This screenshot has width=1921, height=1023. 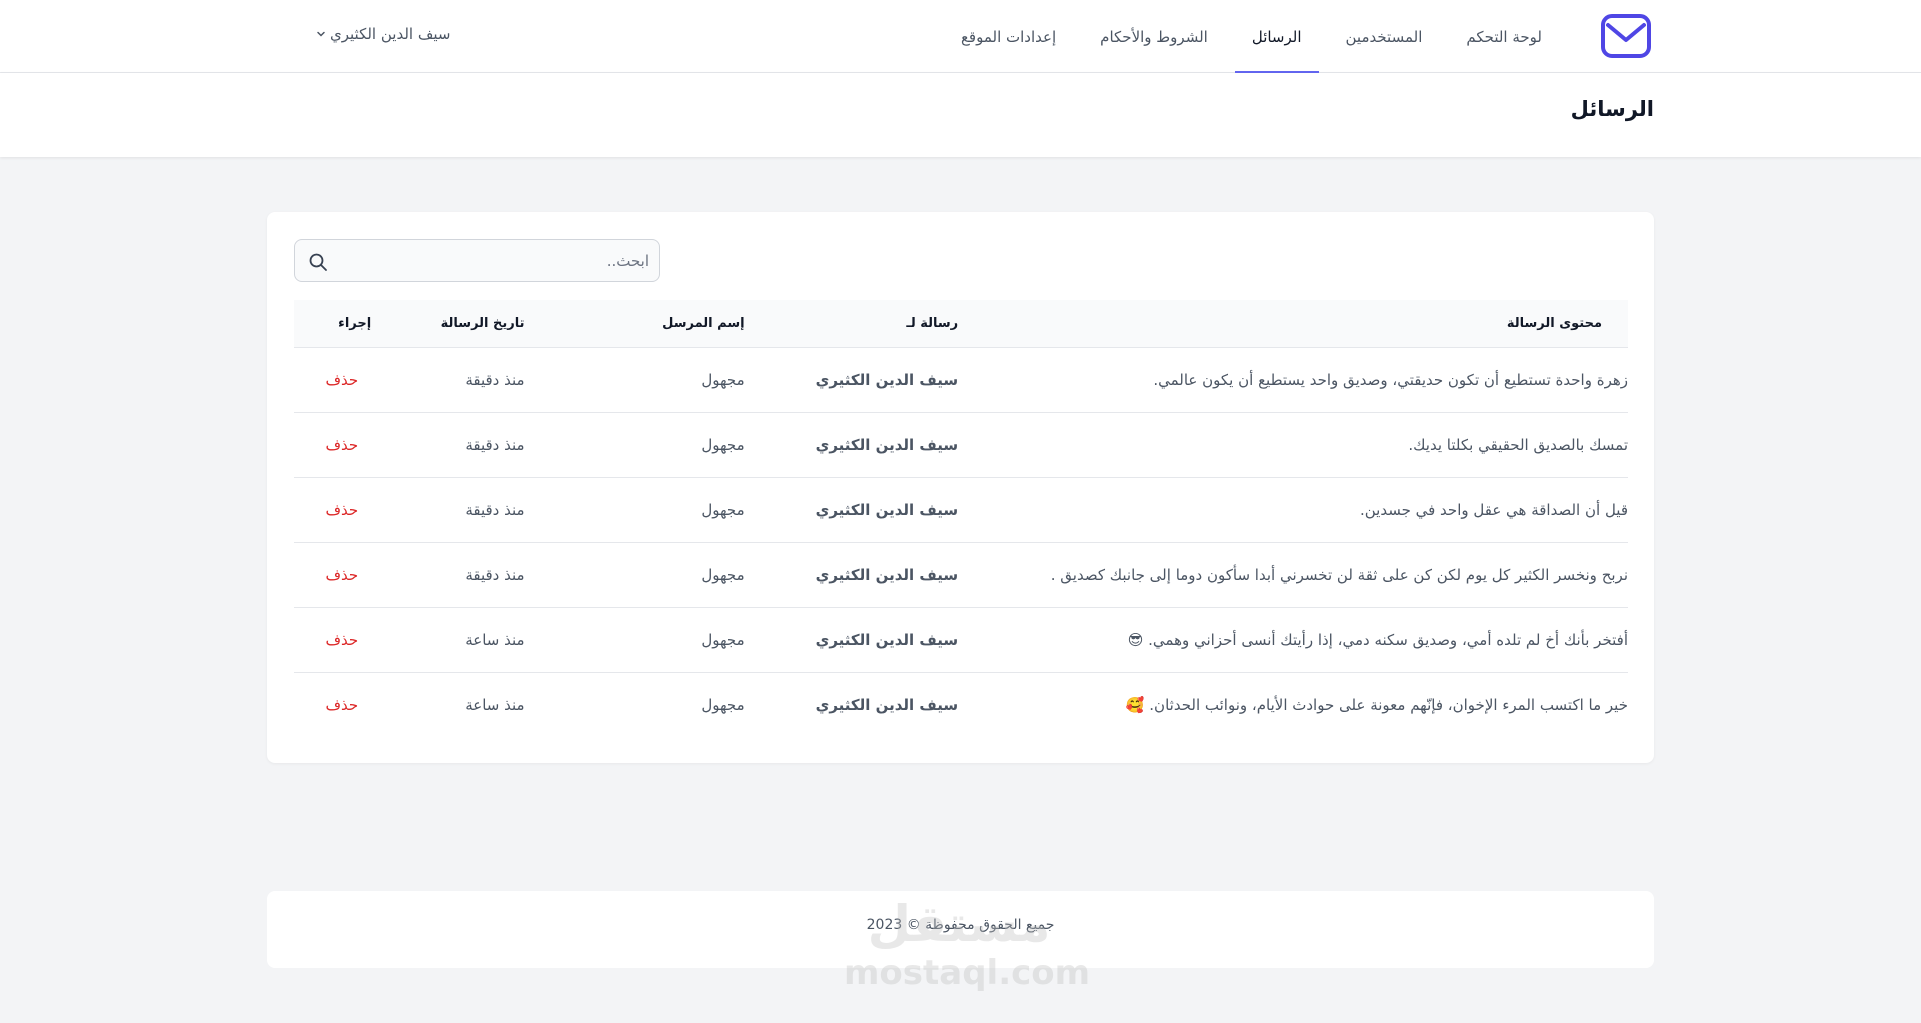 What do you see at coordinates (1277, 36) in the screenshot?
I see `nav-link-messages: الرسائل` at bounding box center [1277, 36].